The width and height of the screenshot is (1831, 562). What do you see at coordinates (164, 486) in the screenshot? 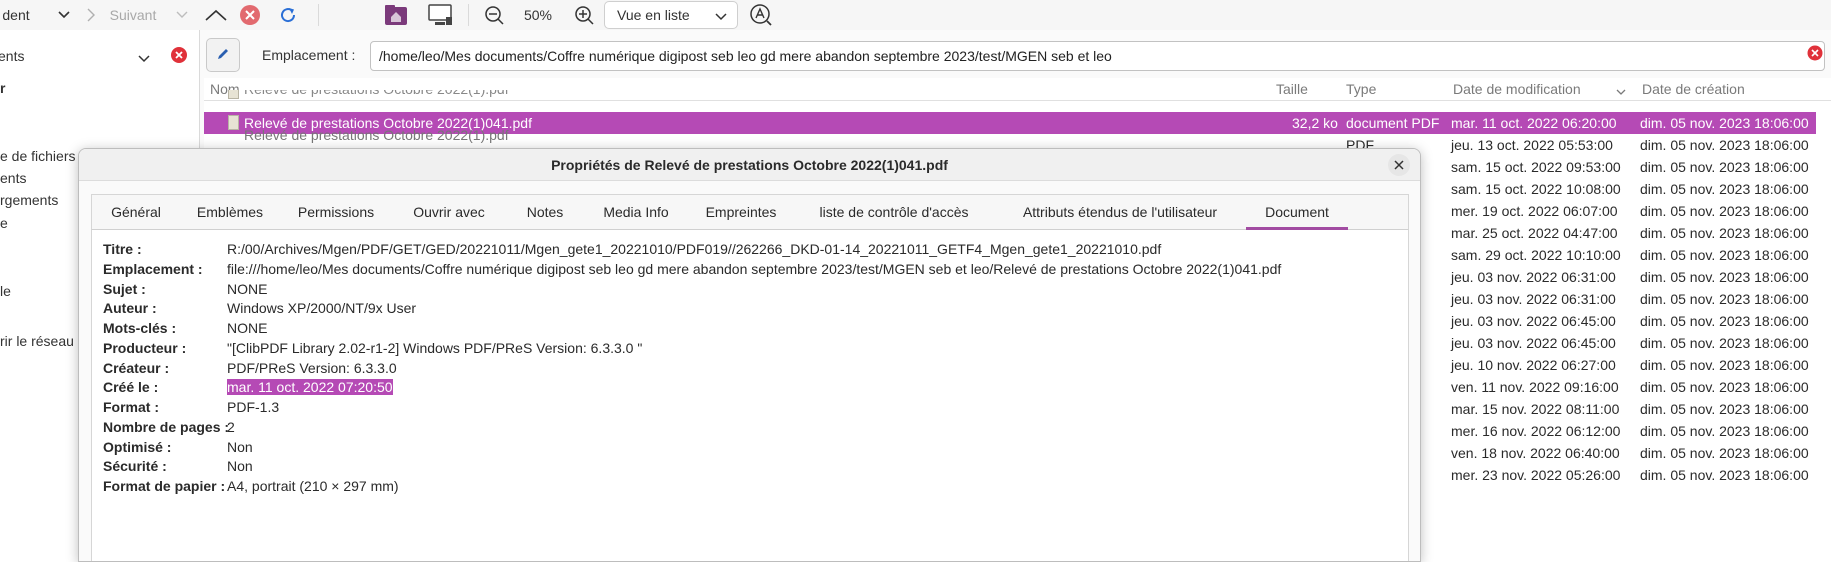
I see `property-label: Format de papier :` at bounding box center [164, 486].